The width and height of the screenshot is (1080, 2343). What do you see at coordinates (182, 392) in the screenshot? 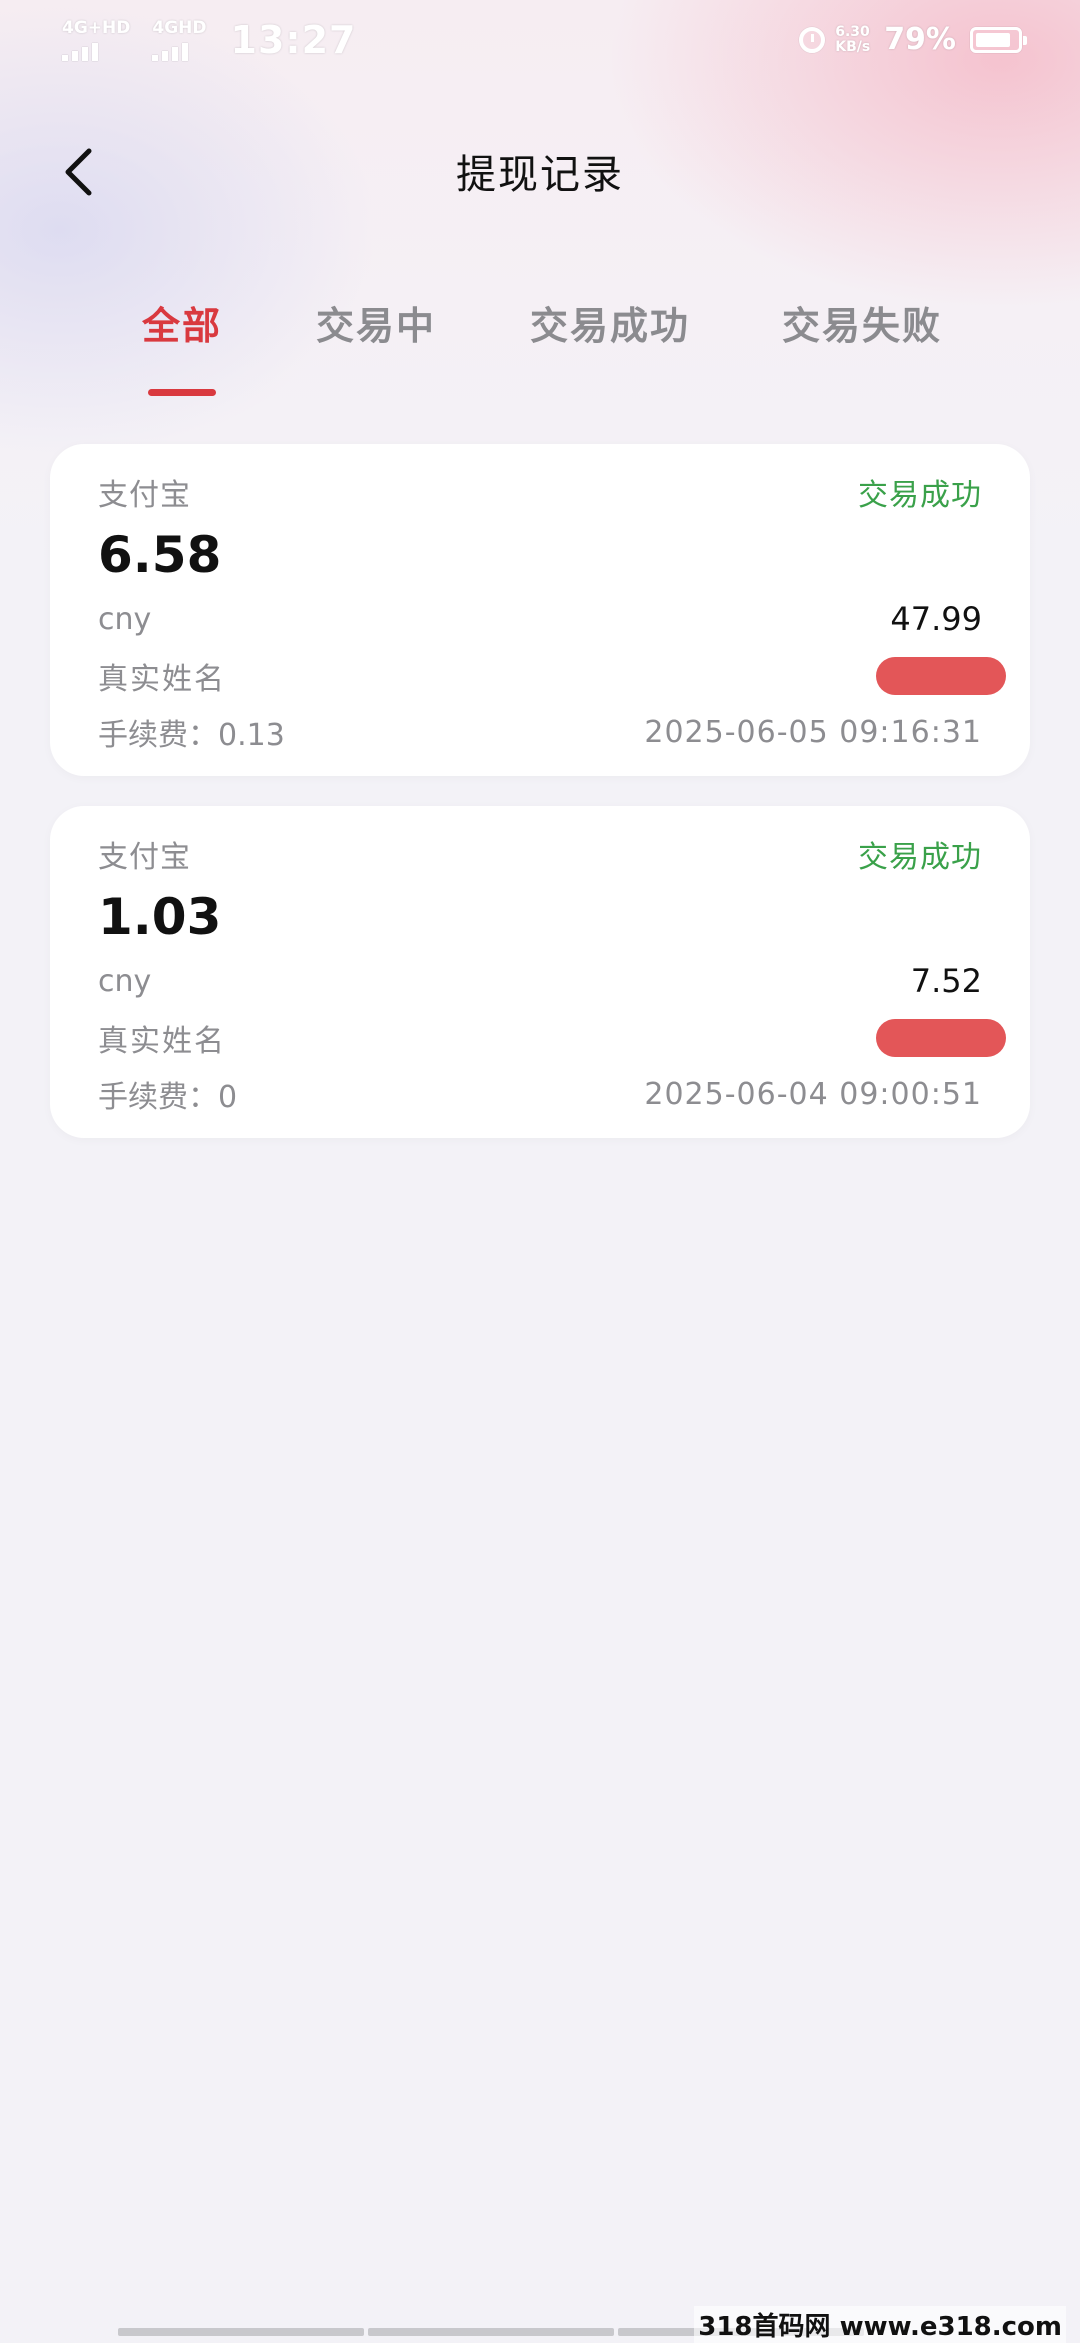
I see `active-tab-indicator` at bounding box center [182, 392].